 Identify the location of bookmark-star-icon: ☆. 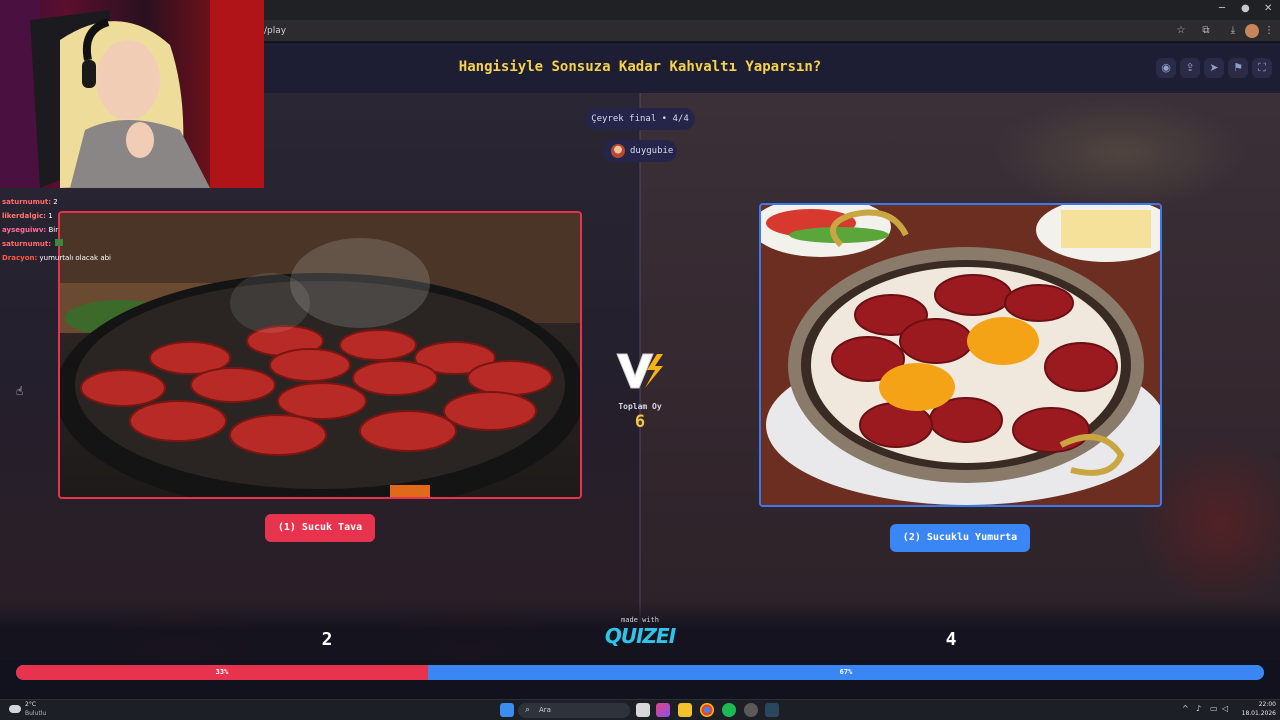
(1181, 31).